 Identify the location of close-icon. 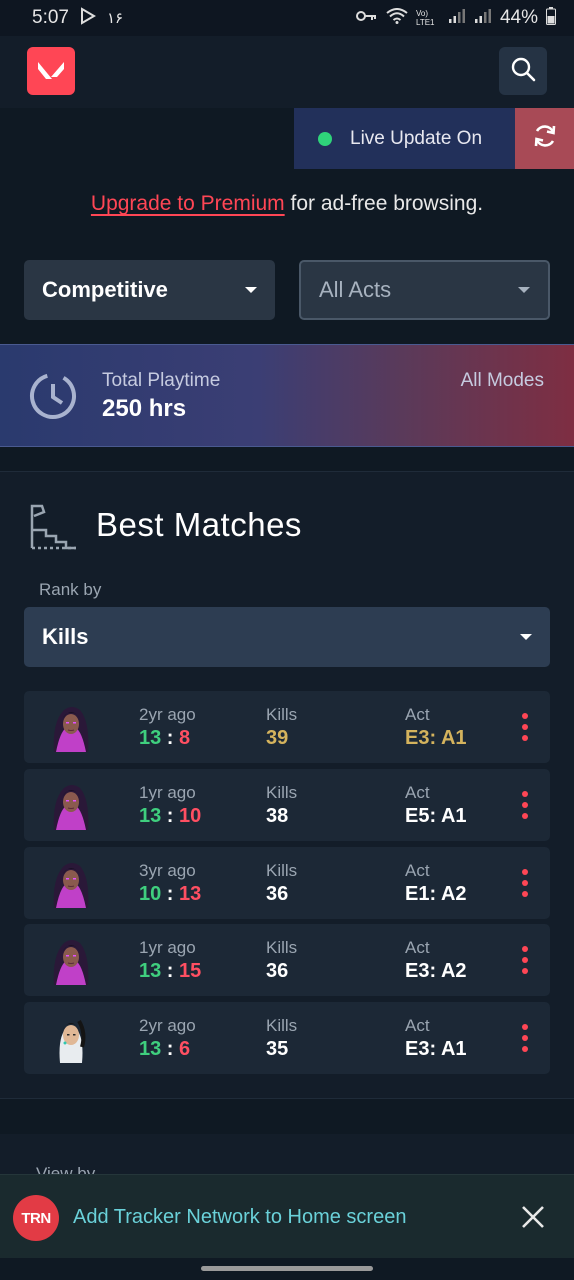
(533, 1217).